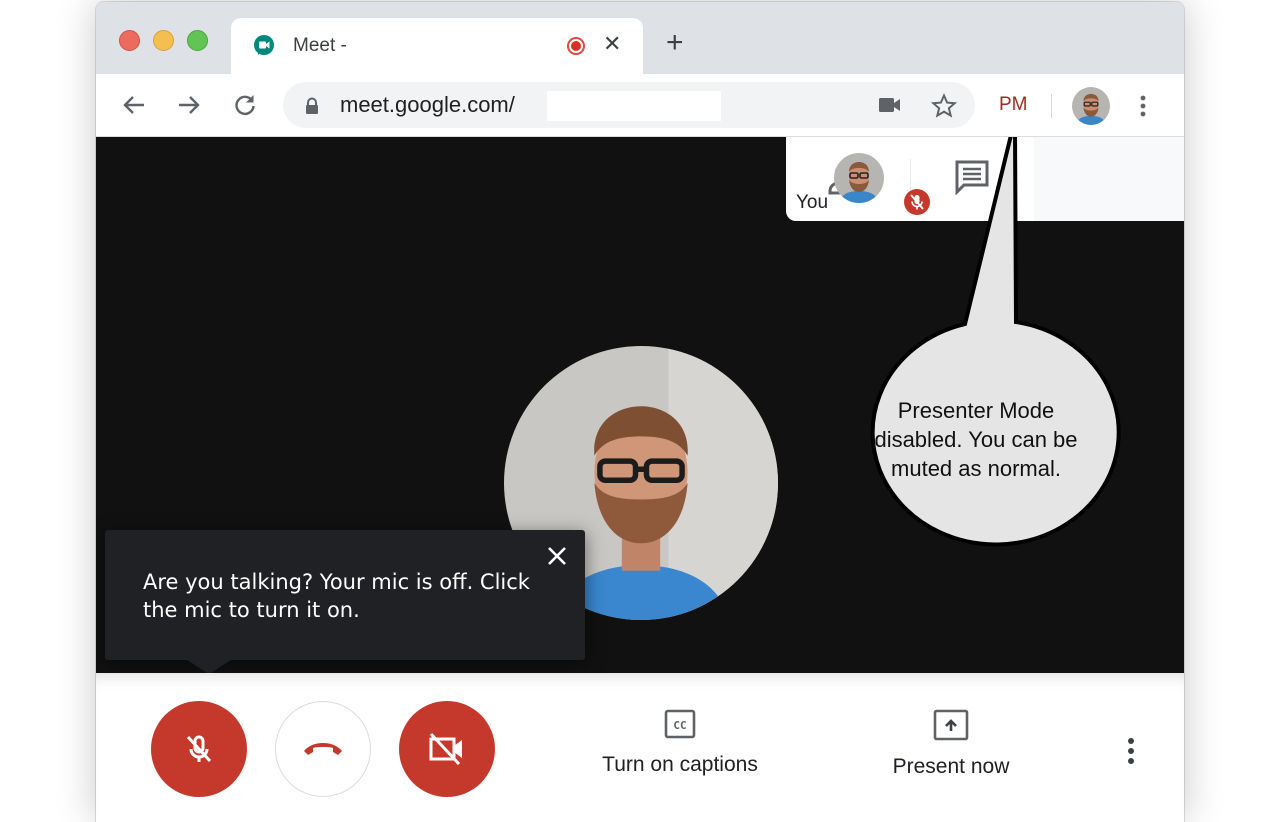 Image resolution: width=1280 pixels, height=822 pixels. Describe the element at coordinates (680, 764) in the screenshot. I see `captions-label: Turn on captions` at that location.